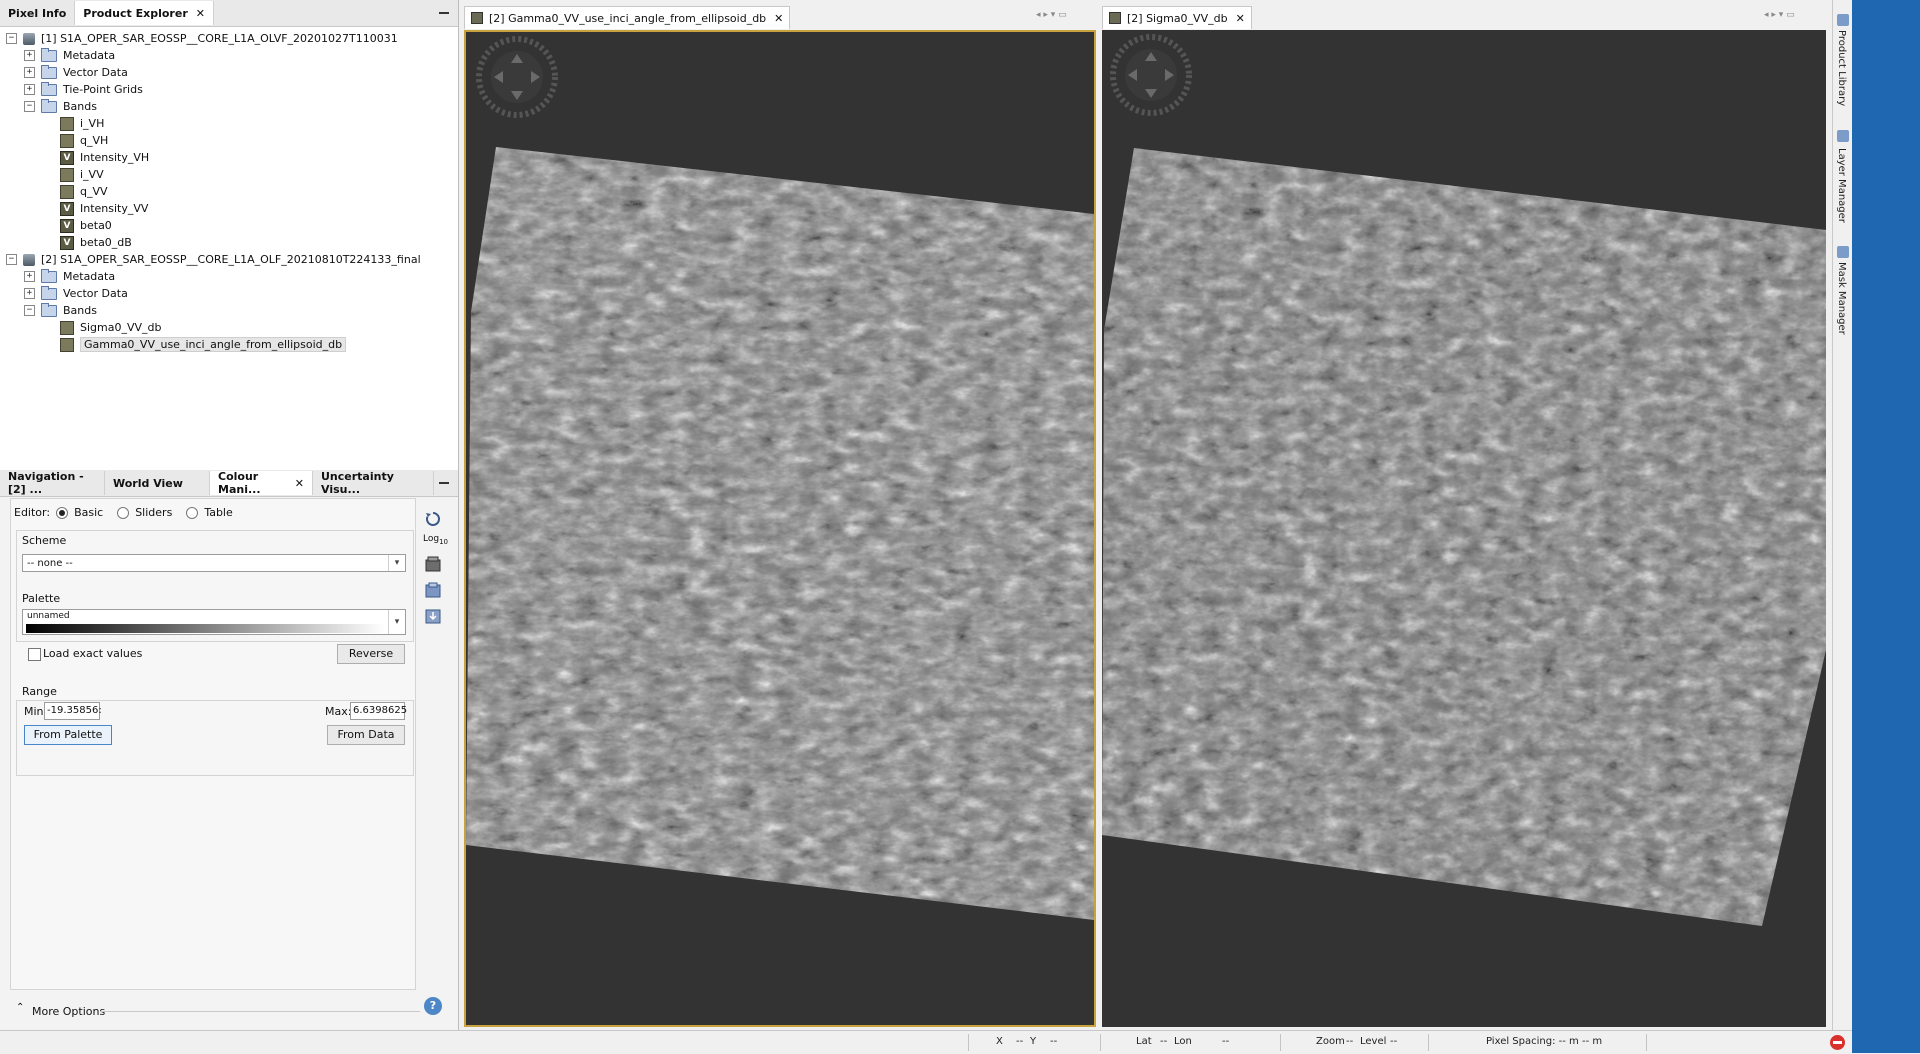 This screenshot has width=1920, height=1054. I want to click on desktop-background, so click(1886, 526).